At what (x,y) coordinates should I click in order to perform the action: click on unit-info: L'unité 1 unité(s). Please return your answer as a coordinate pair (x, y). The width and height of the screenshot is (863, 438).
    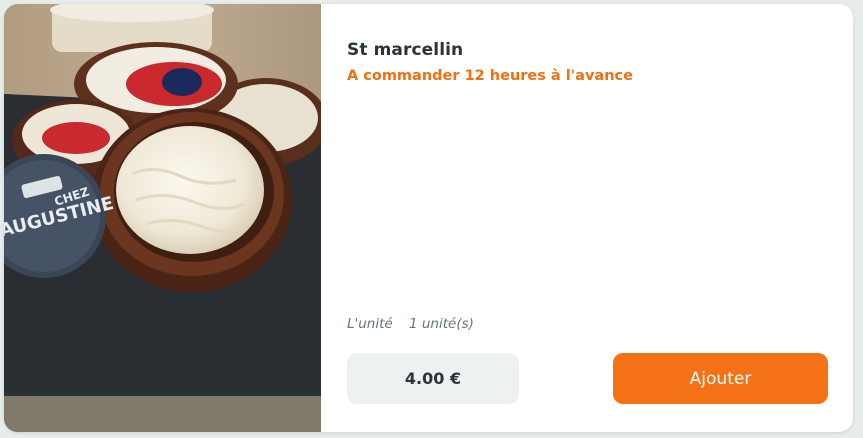
    Looking at the image, I should click on (410, 324).